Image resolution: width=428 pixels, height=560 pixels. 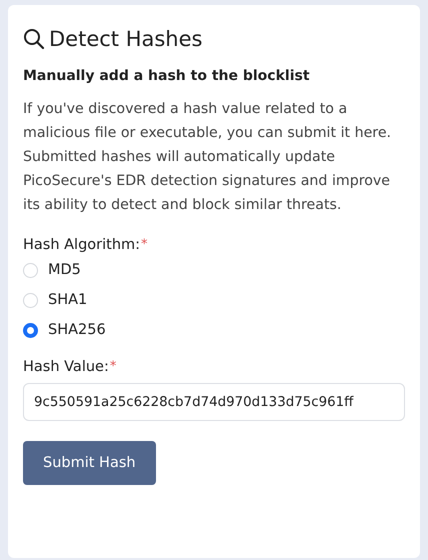 What do you see at coordinates (89, 463) in the screenshot?
I see `submit-button: Submit Hash` at bounding box center [89, 463].